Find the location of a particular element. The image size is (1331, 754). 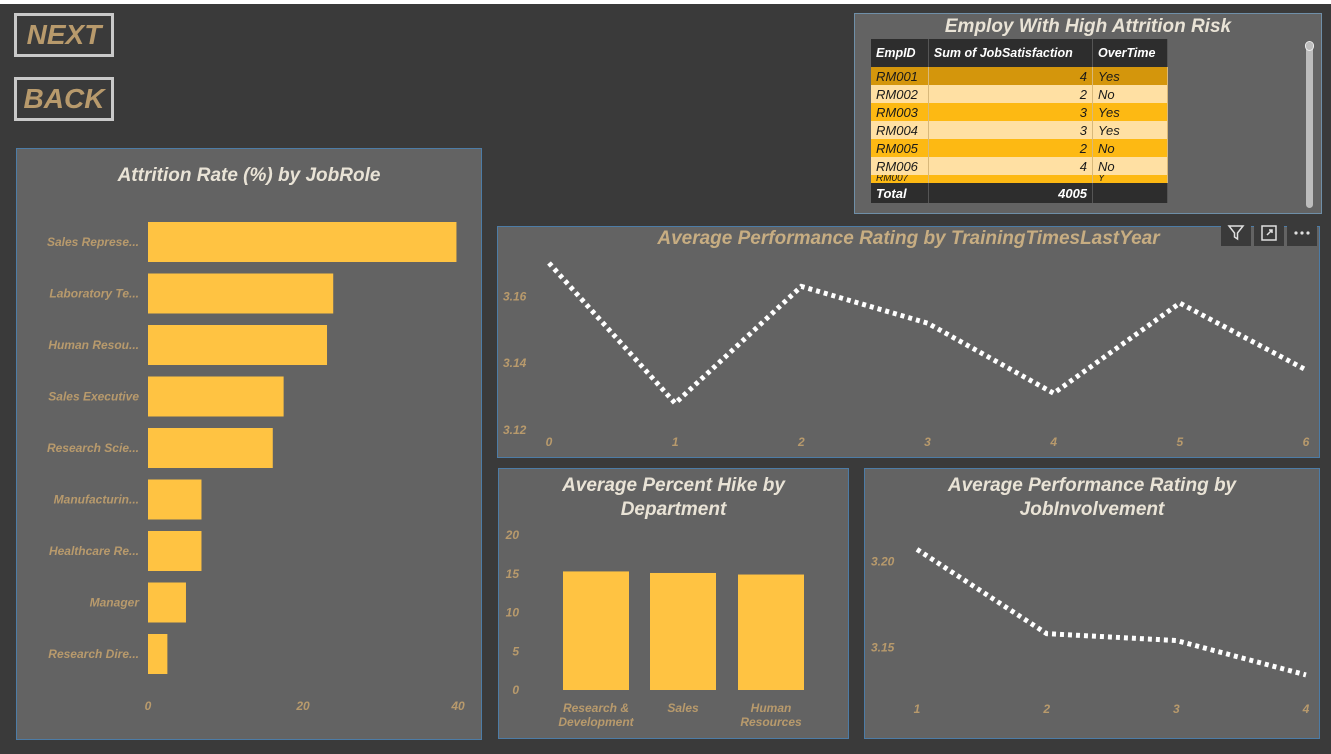

y-tick-label: 3.12 is located at coordinates (515, 430).